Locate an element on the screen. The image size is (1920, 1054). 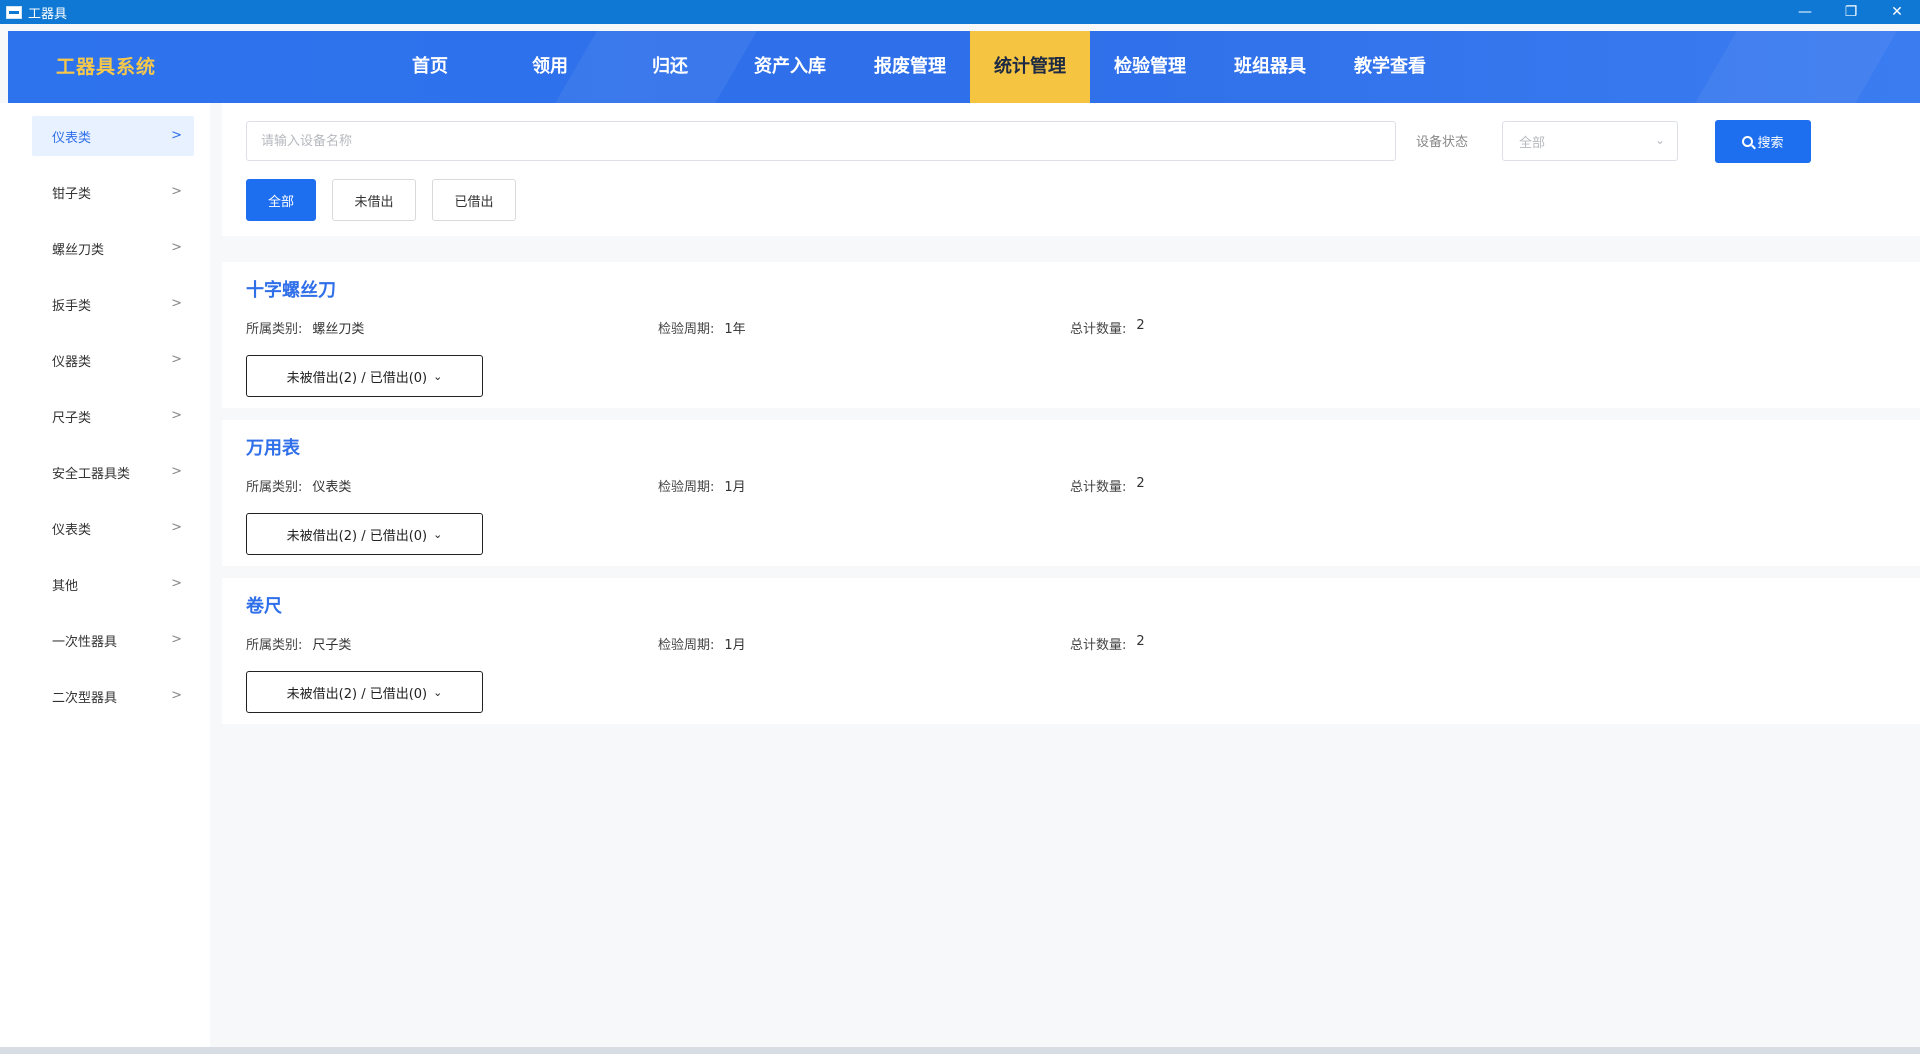
sidebar-item: 螺丝刀类 > is located at coordinates (113, 248).